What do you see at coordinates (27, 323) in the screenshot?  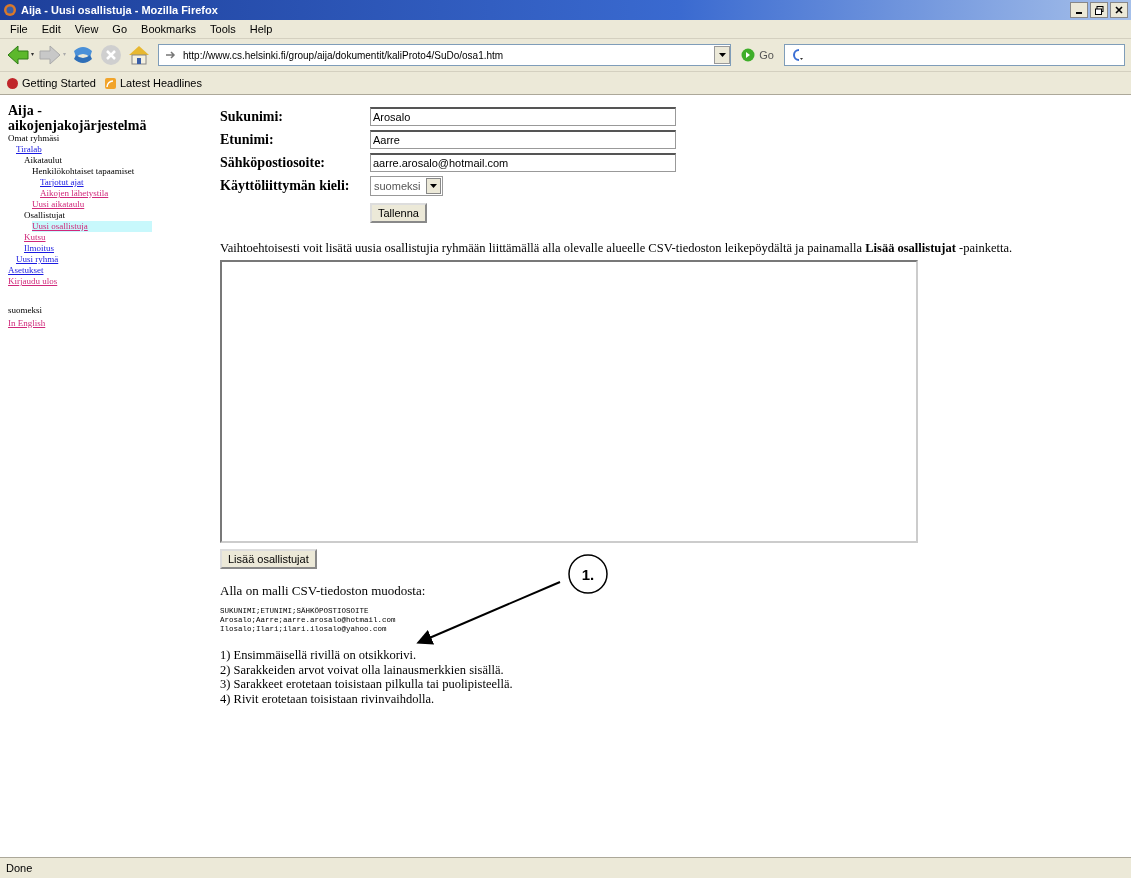 I see `tree-link: In English` at bounding box center [27, 323].